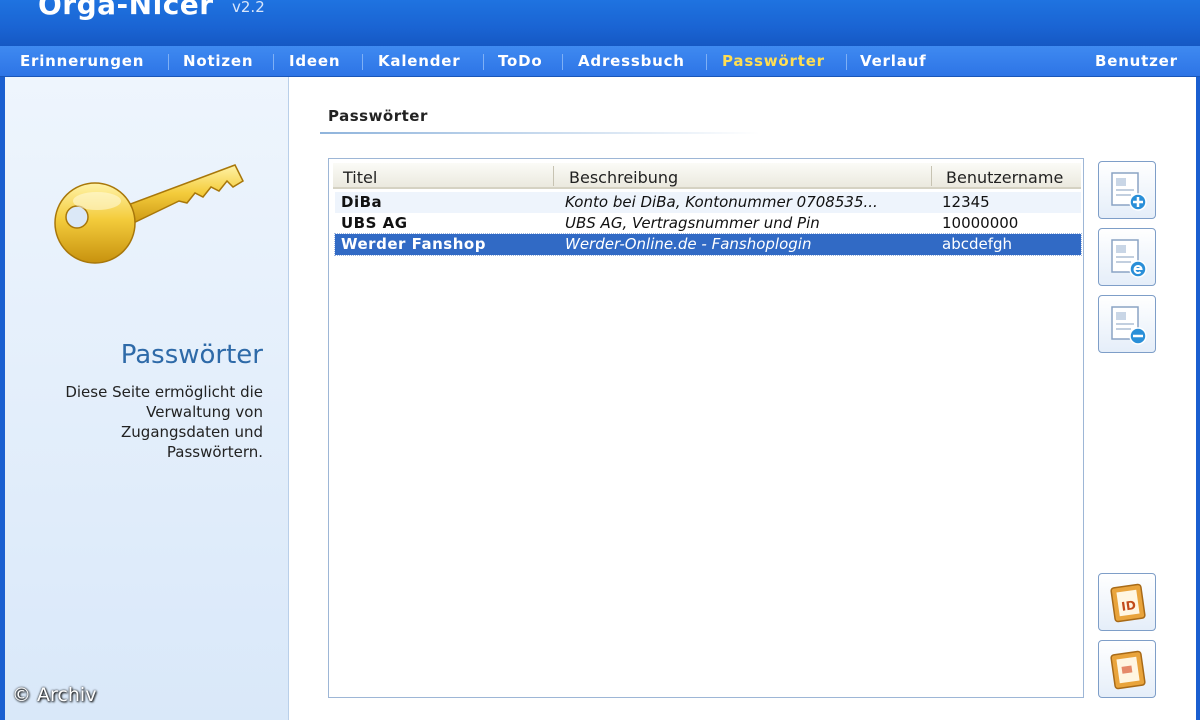  I want to click on column-header-titel: Titel, so click(360, 177).